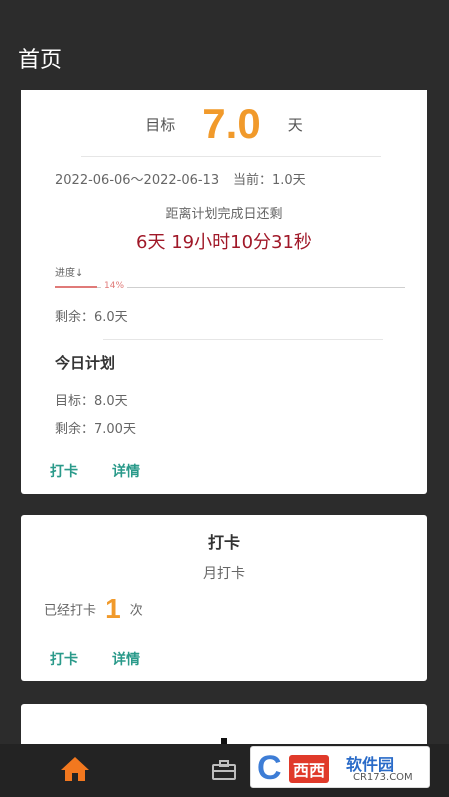  Describe the element at coordinates (40, 60) in the screenshot. I see `page-title: 首页` at that location.